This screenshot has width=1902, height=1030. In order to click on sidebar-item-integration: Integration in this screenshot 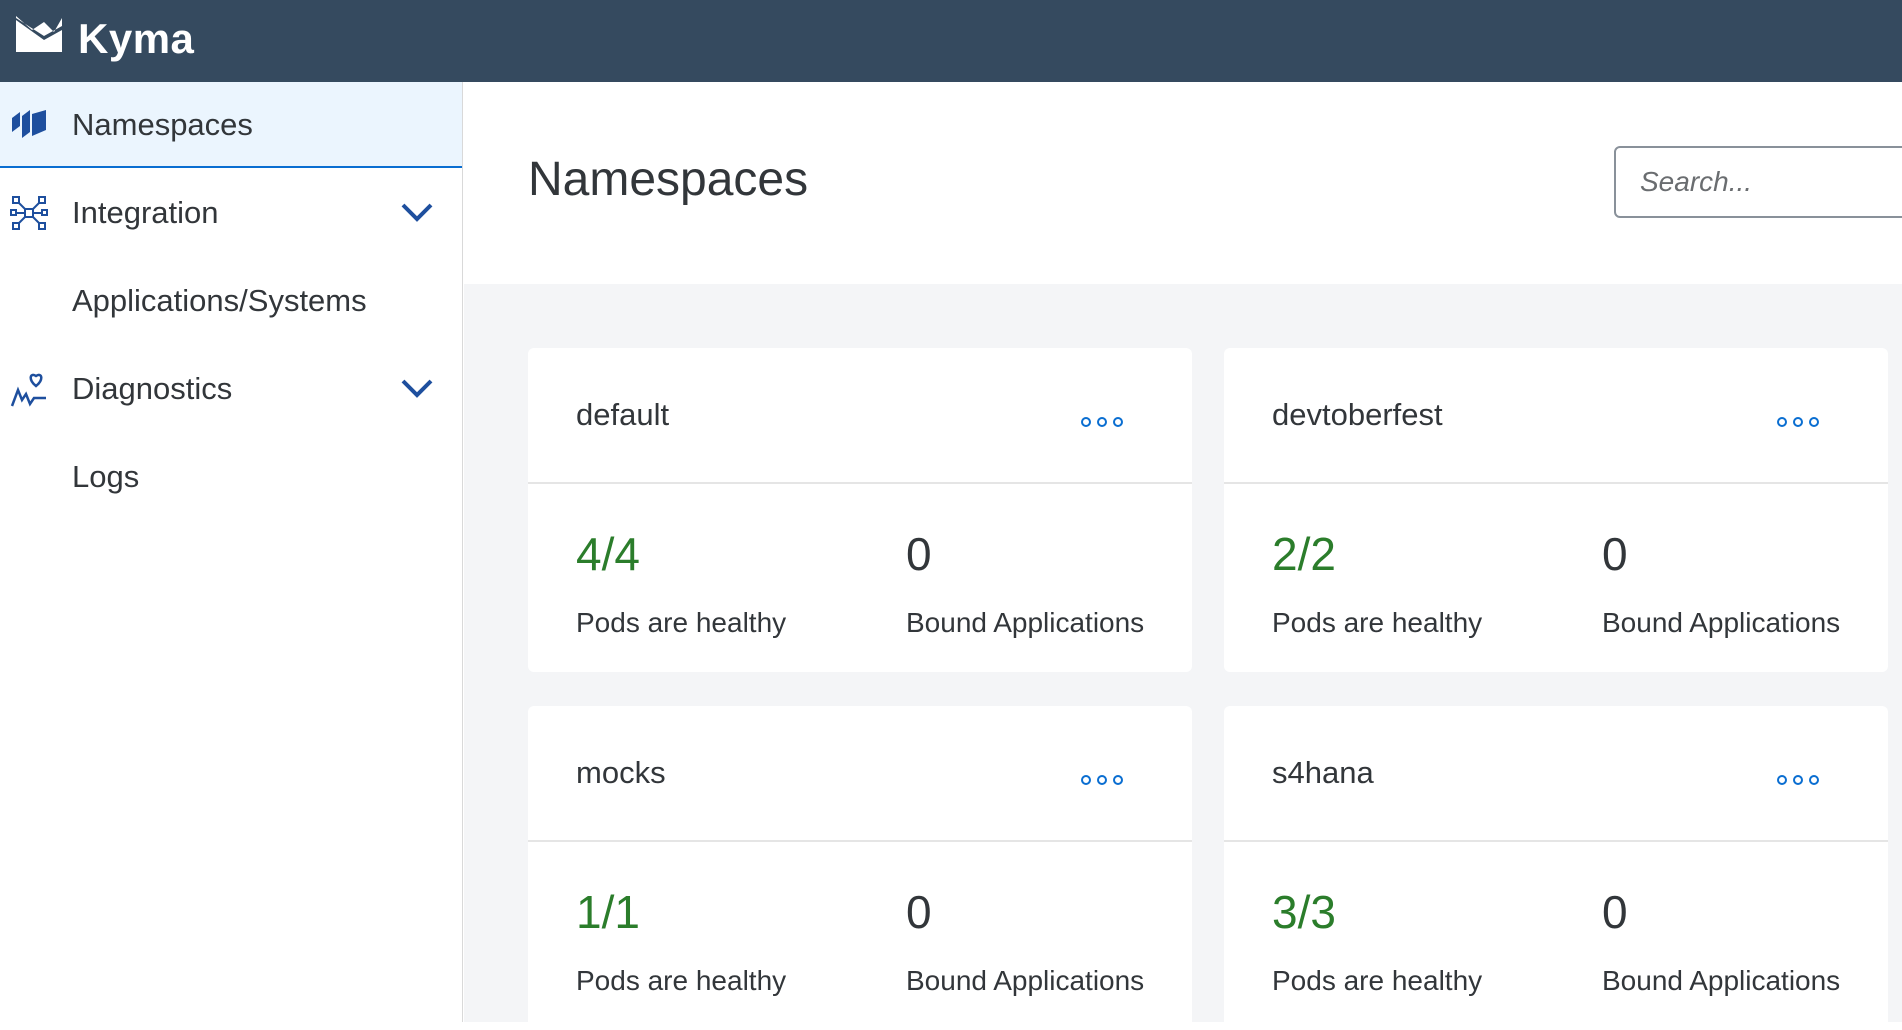, I will do `click(231, 213)`.